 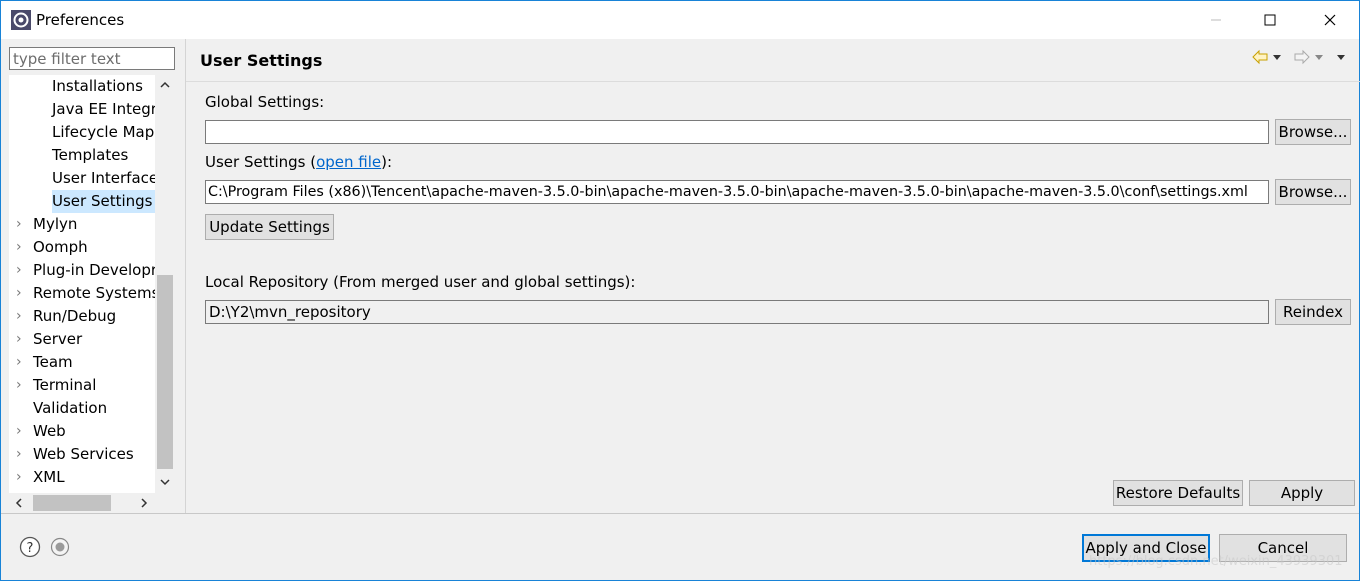 What do you see at coordinates (92, 58) in the screenshot?
I see `filter-input` at bounding box center [92, 58].